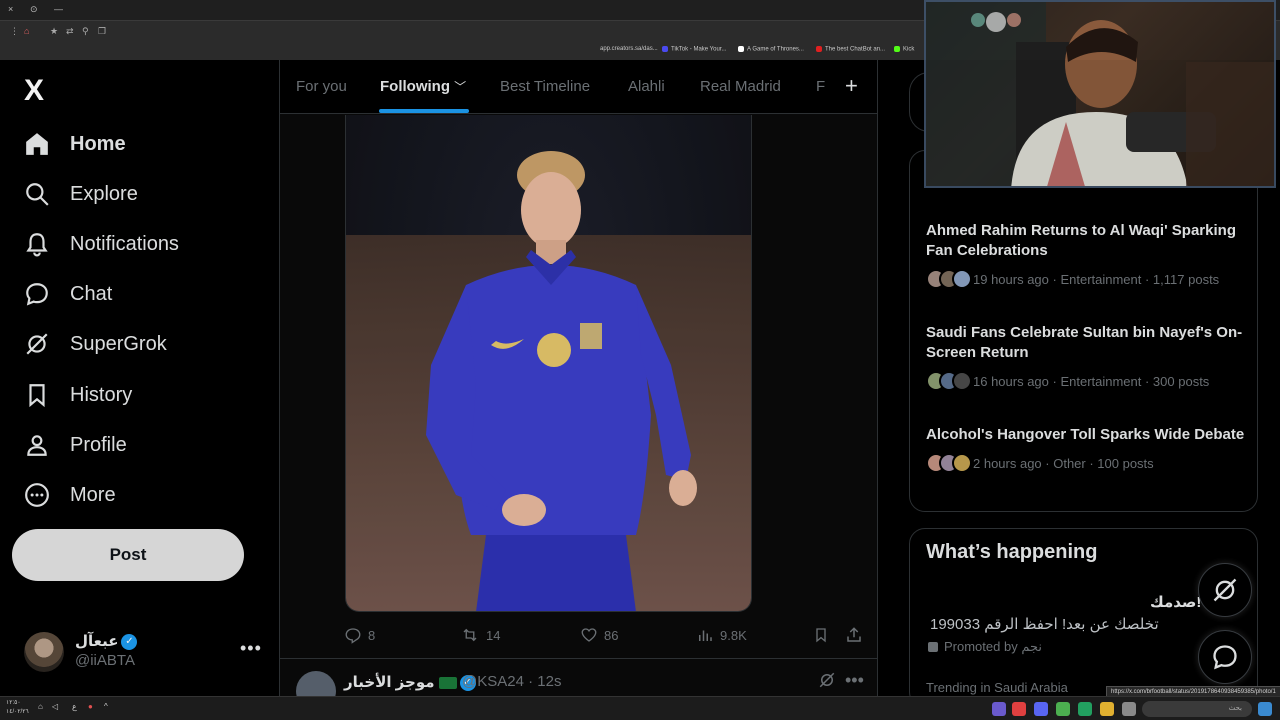  Describe the element at coordinates (58, 9) in the screenshot. I see `minimize-window-button: —` at that location.